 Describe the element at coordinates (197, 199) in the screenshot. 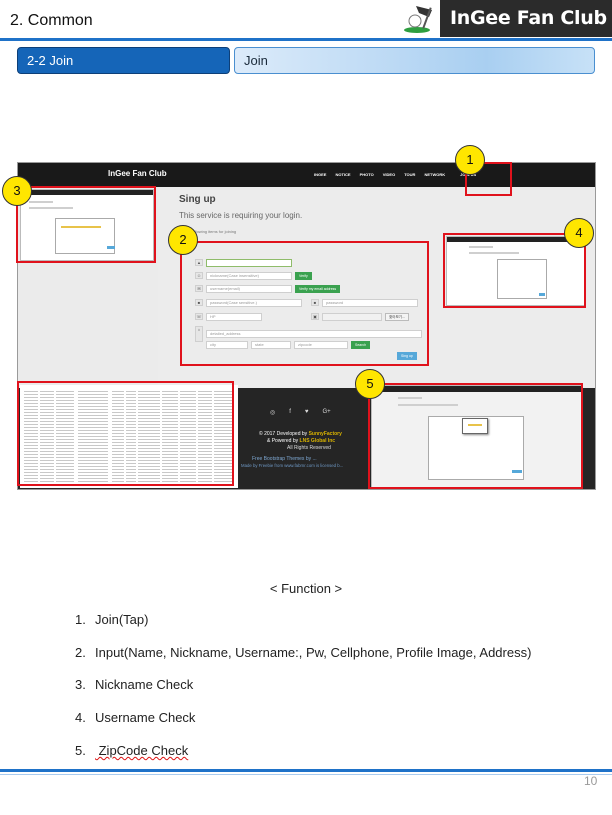

I see `signup-title: Sing up` at that location.